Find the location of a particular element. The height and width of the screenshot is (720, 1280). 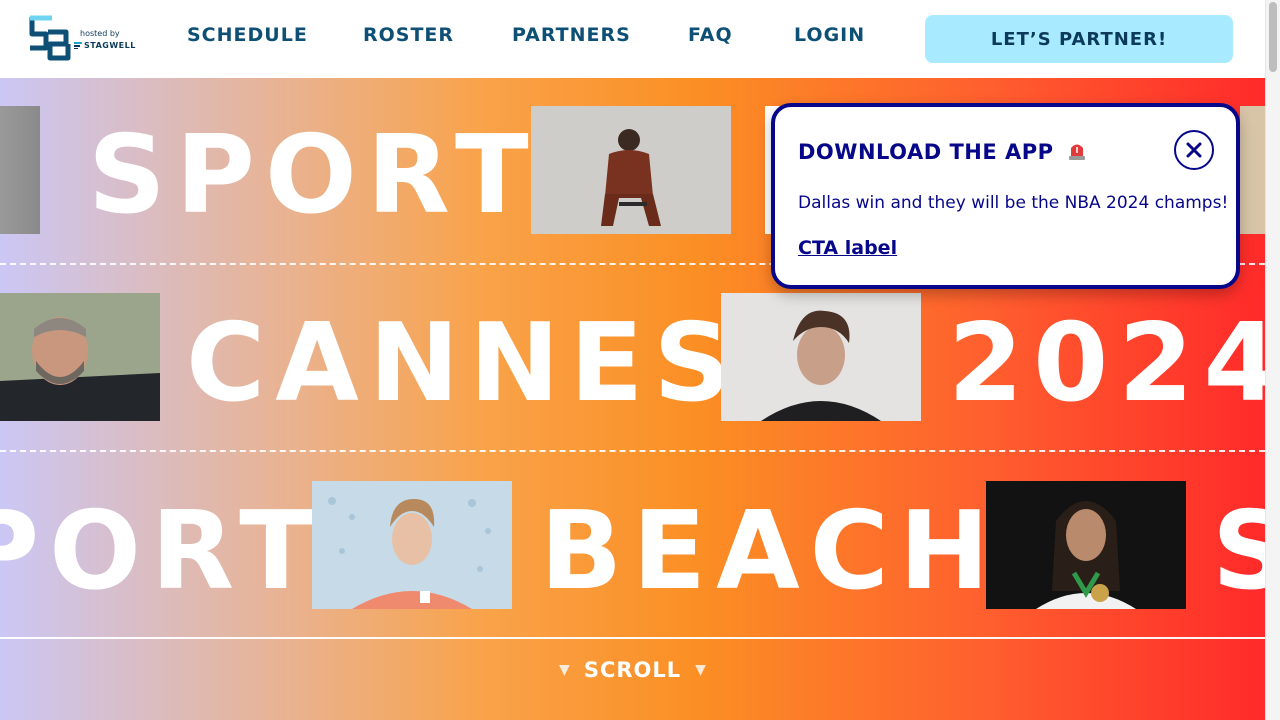

popup-close-button is located at coordinates (1194, 150).